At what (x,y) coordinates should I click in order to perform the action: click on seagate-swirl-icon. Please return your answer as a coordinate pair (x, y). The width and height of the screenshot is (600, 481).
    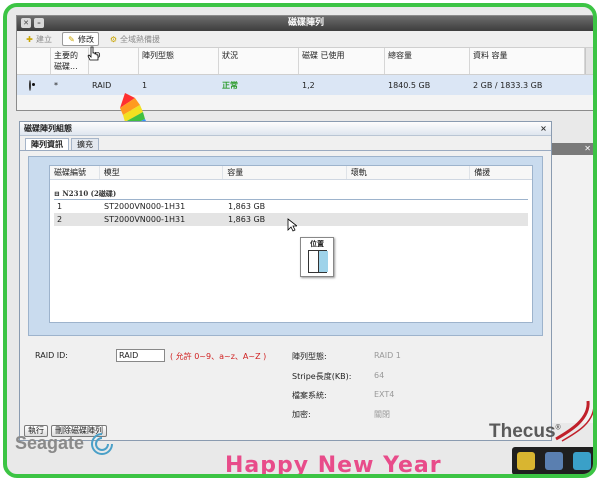
    Looking at the image, I should click on (102, 444).